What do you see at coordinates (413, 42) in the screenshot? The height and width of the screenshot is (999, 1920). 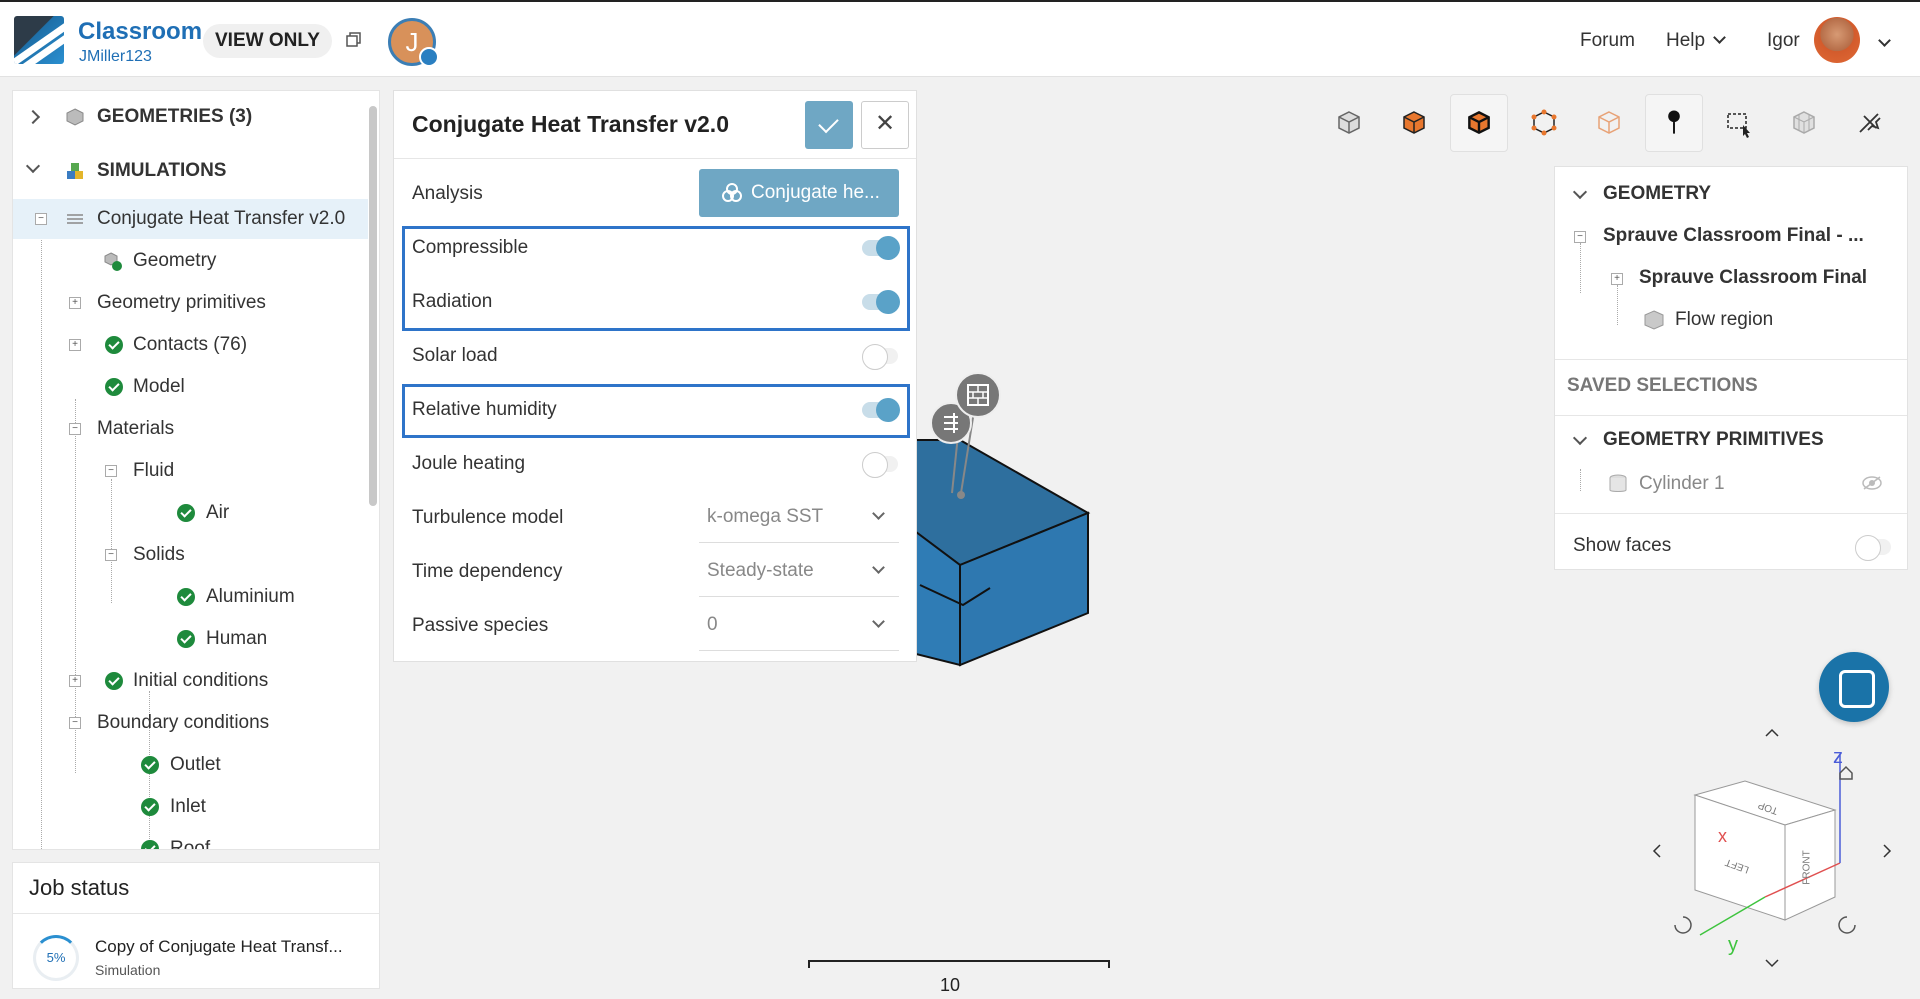 I see `collaborator-avatar: J` at bounding box center [413, 42].